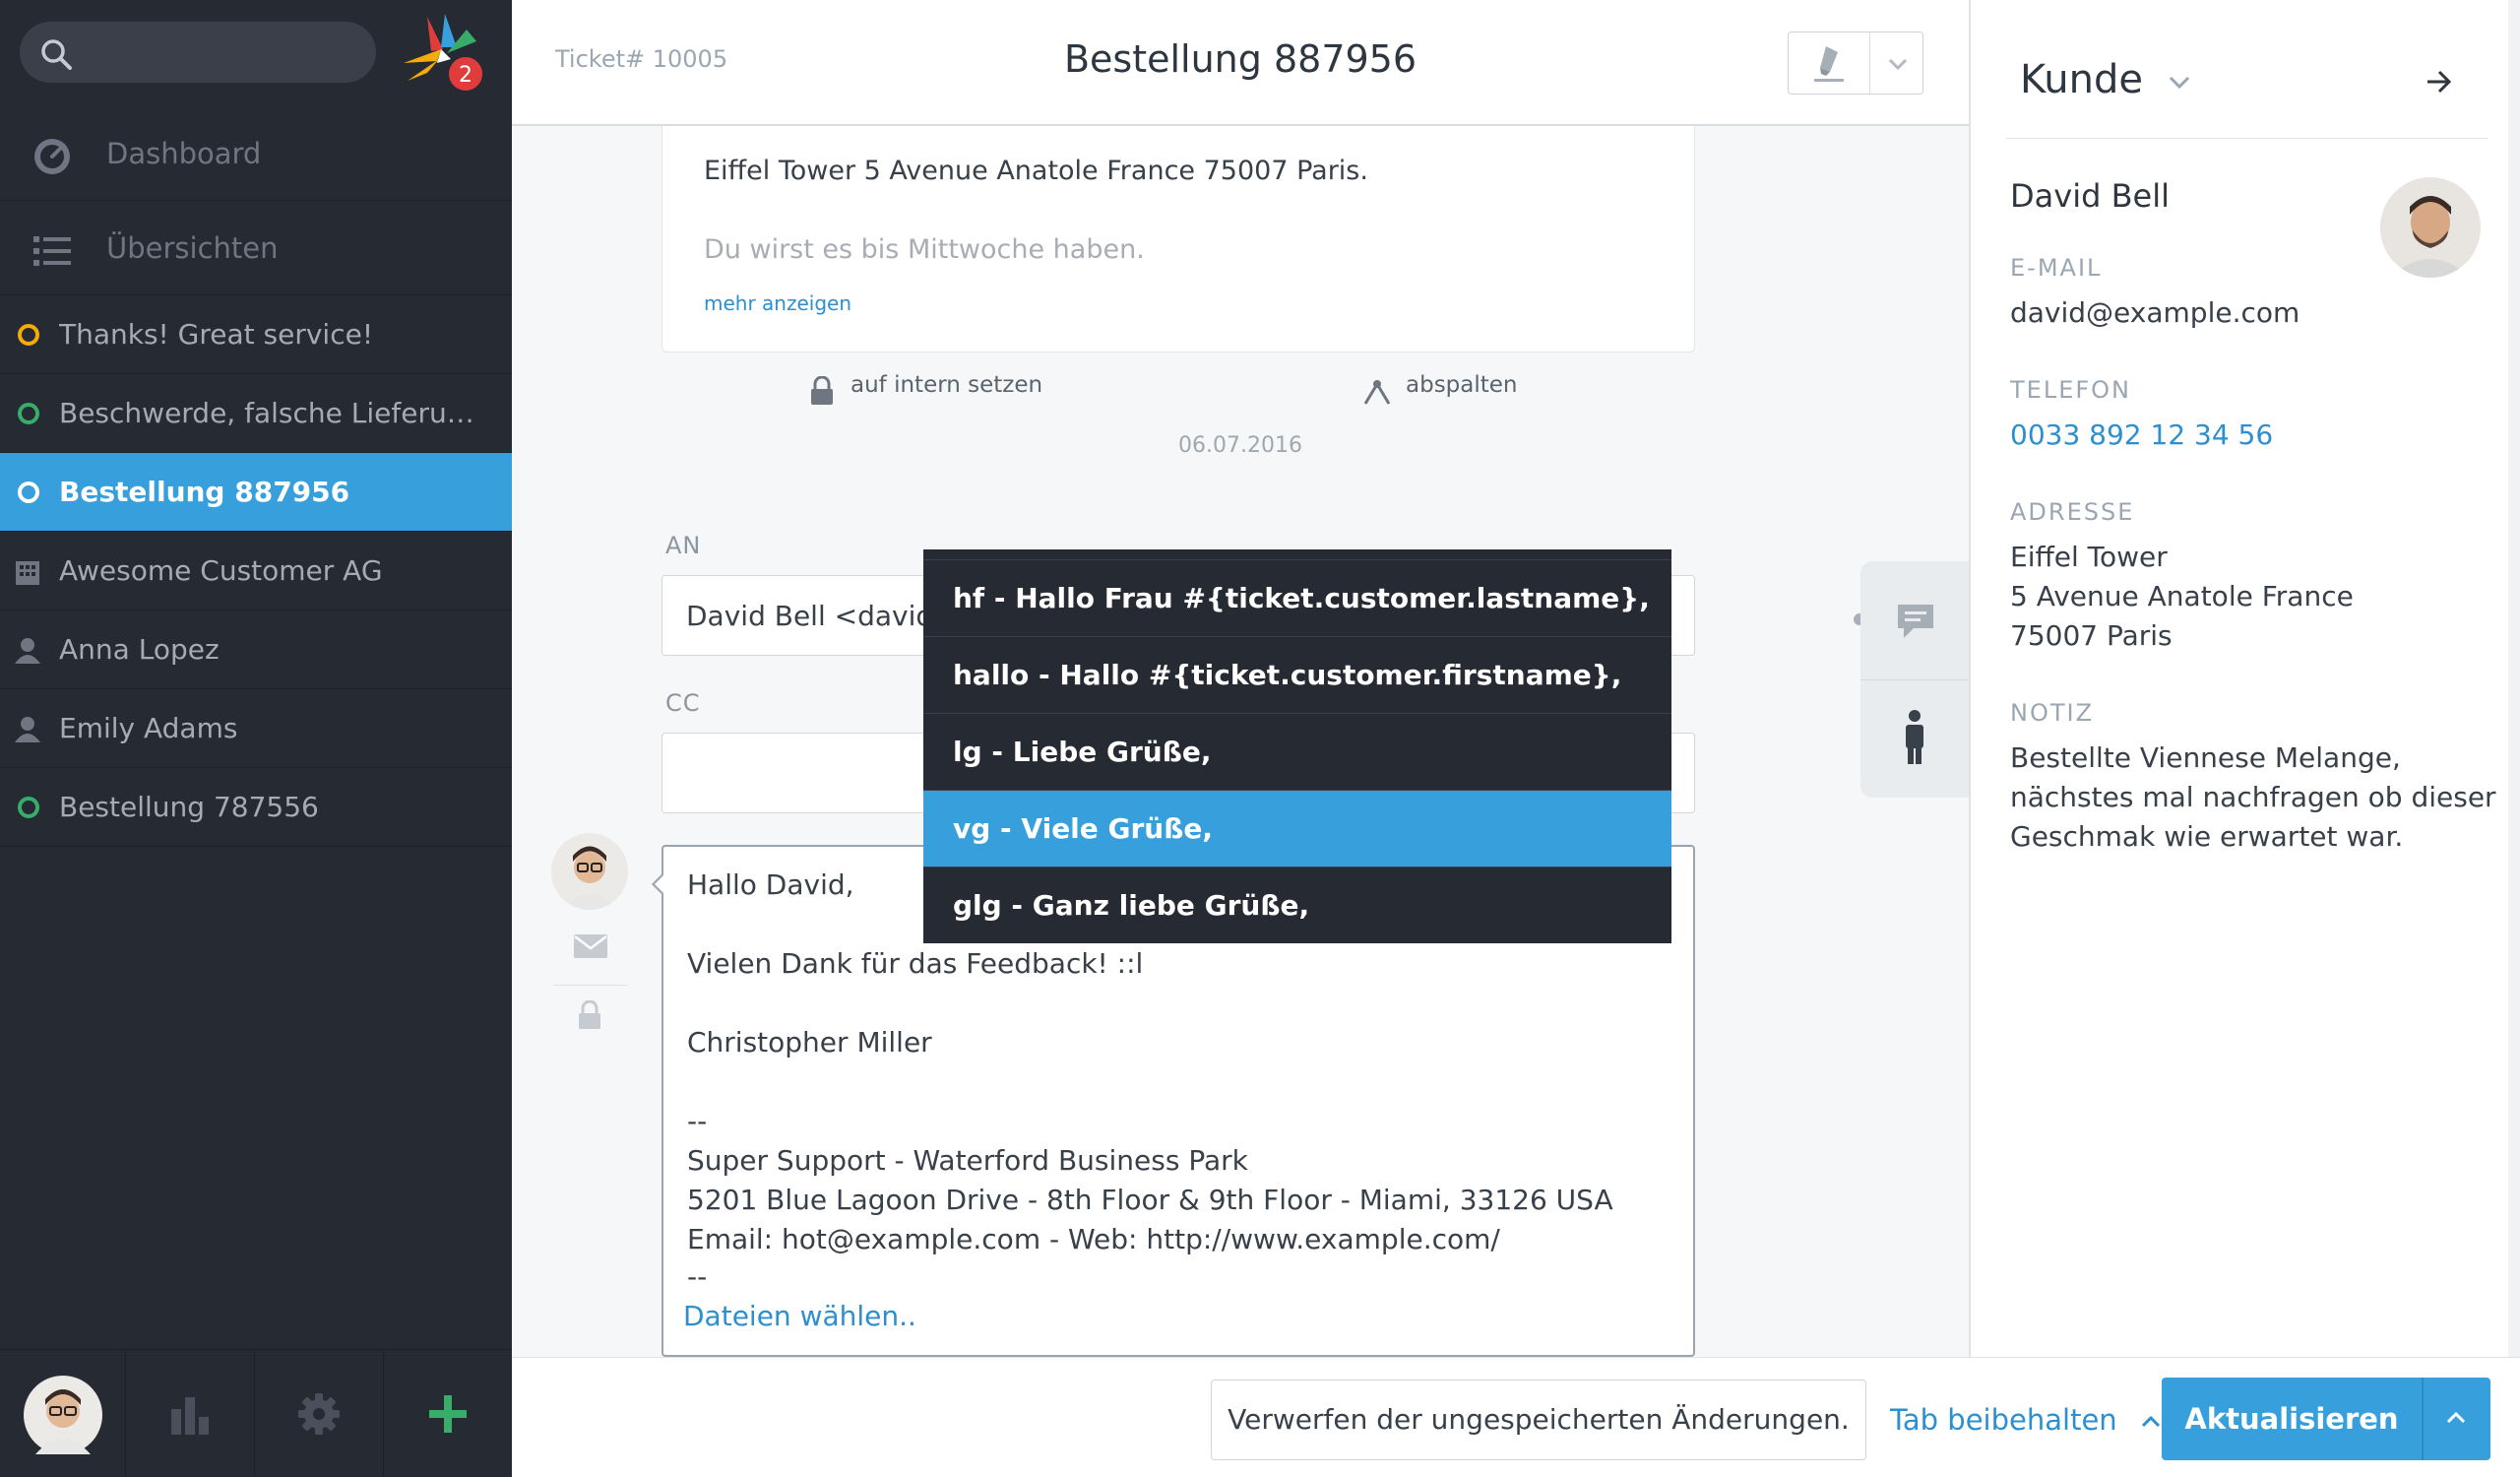 This screenshot has height=1477, width=2520. I want to click on search-input, so click(198, 53).